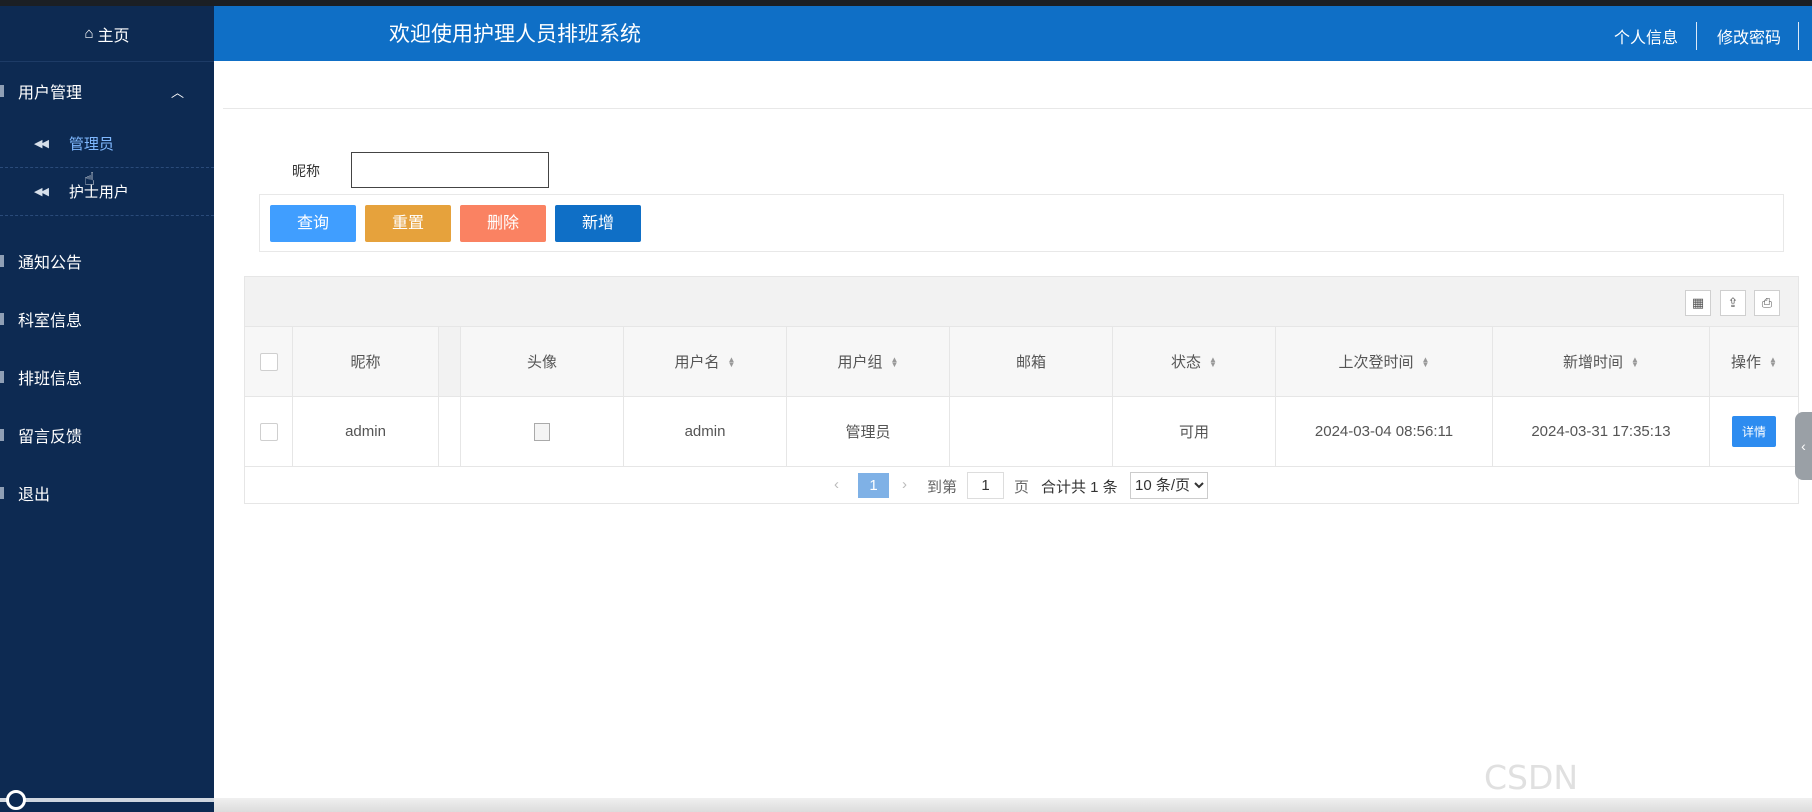 This screenshot has height=812, width=1812. I want to click on delete-button: 删除, so click(503, 223).